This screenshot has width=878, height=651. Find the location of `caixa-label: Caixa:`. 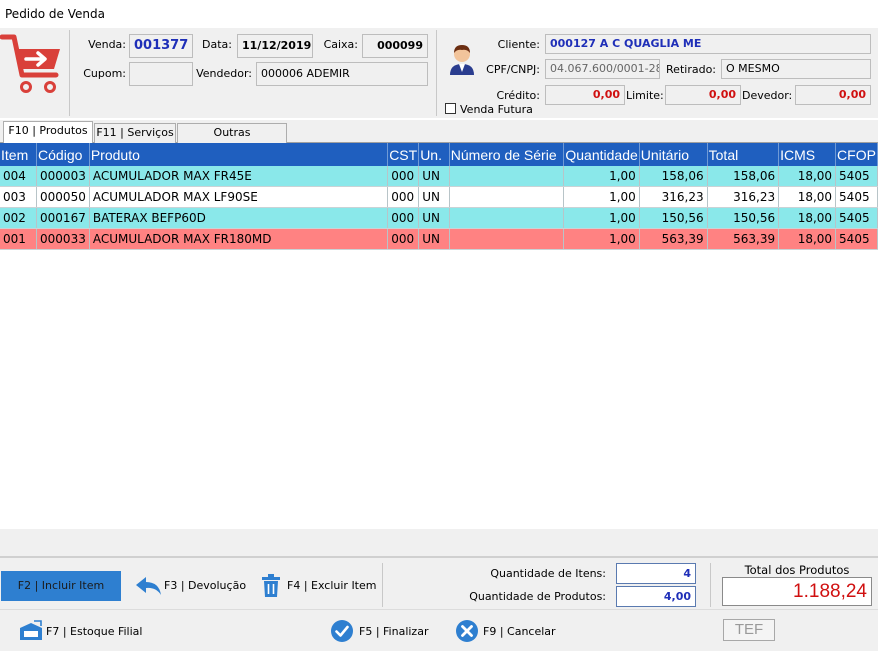

caixa-label: Caixa: is located at coordinates (340, 44).